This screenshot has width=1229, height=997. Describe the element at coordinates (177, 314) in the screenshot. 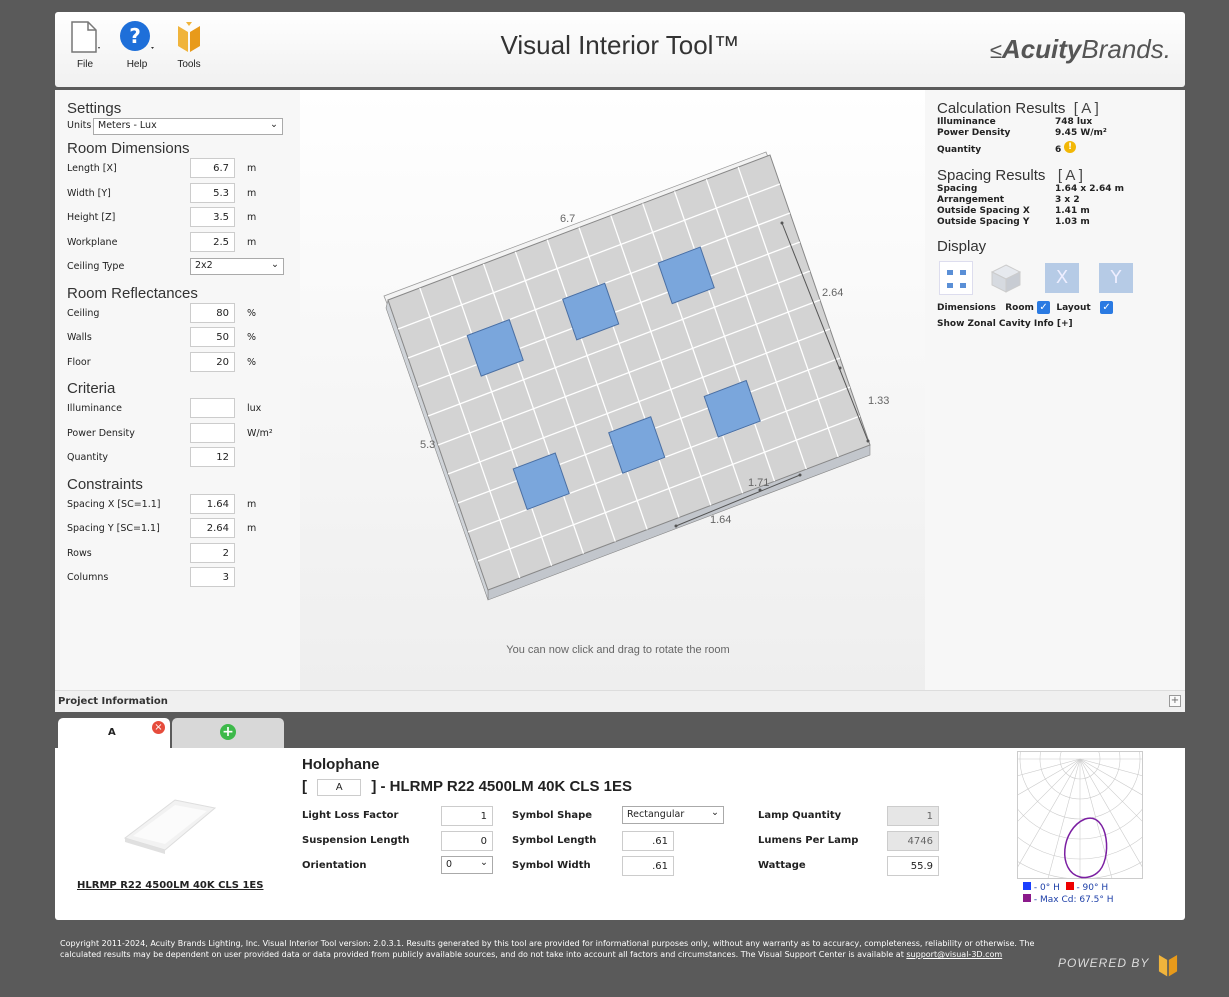

I see `ceiling-reflect-row: Ceiling 80%` at that location.